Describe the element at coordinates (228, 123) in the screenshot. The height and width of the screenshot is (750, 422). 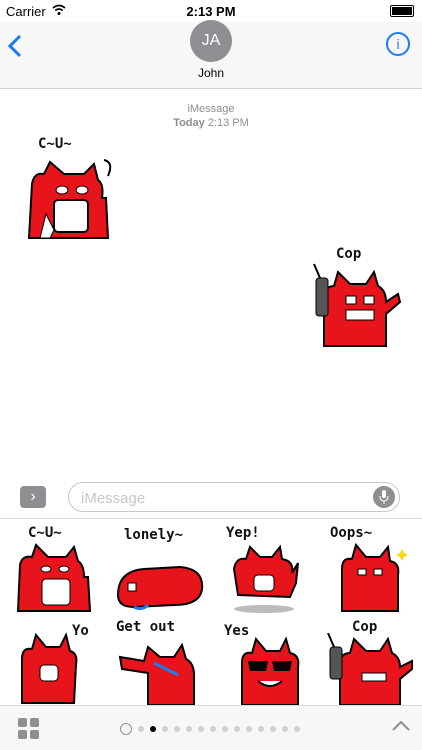
I see `time-label: 2:13 PM` at that location.